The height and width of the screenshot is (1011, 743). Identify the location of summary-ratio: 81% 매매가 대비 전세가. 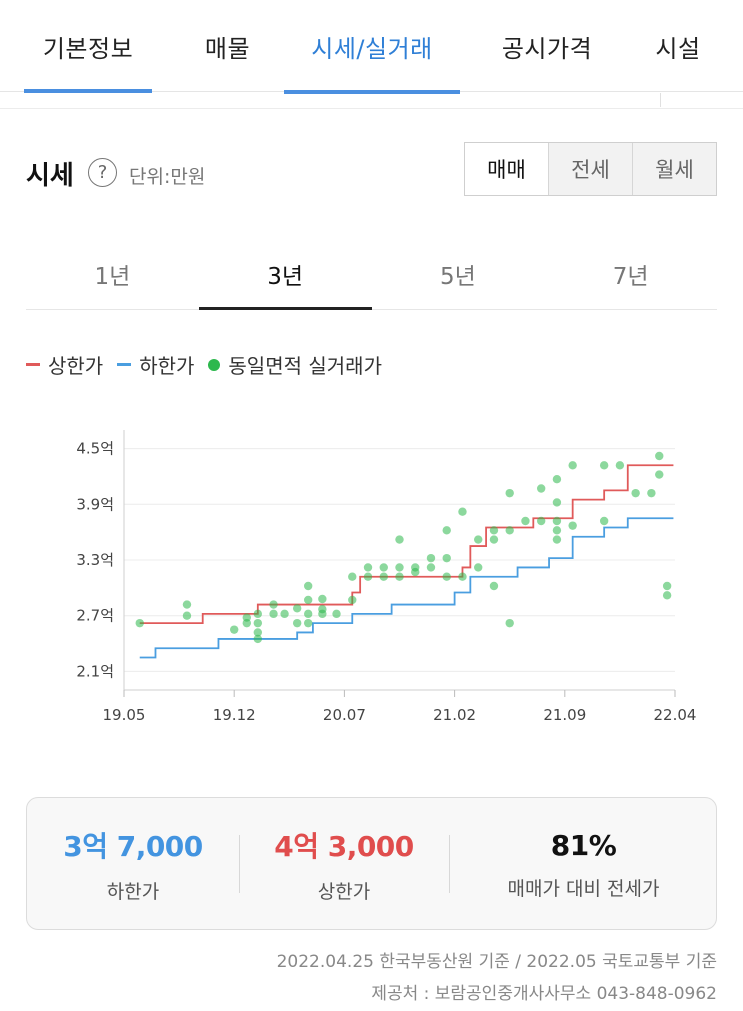
(583, 864).